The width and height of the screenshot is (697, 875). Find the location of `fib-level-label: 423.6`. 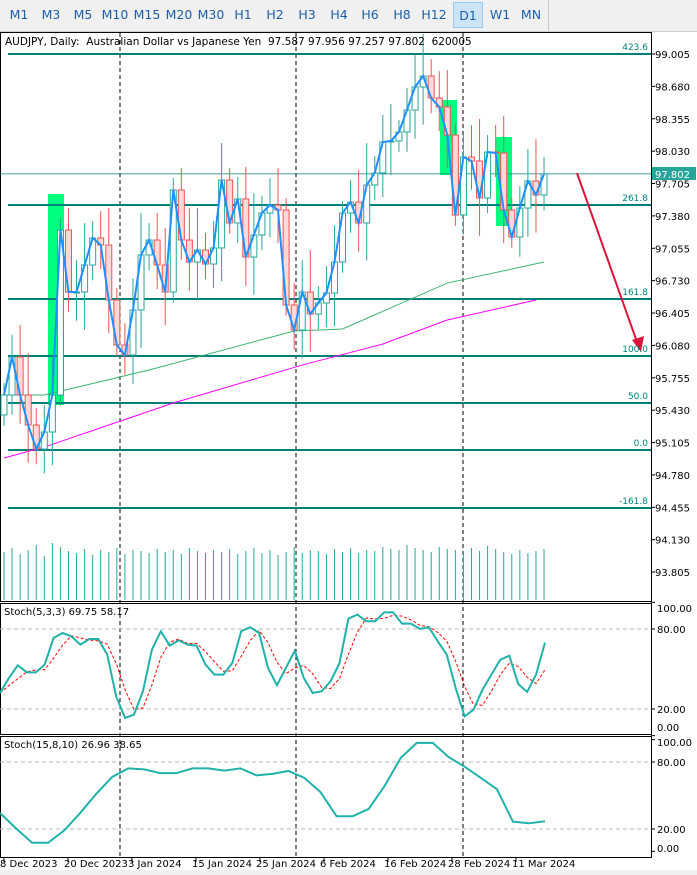

fib-level-label: 423.6 is located at coordinates (635, 48).